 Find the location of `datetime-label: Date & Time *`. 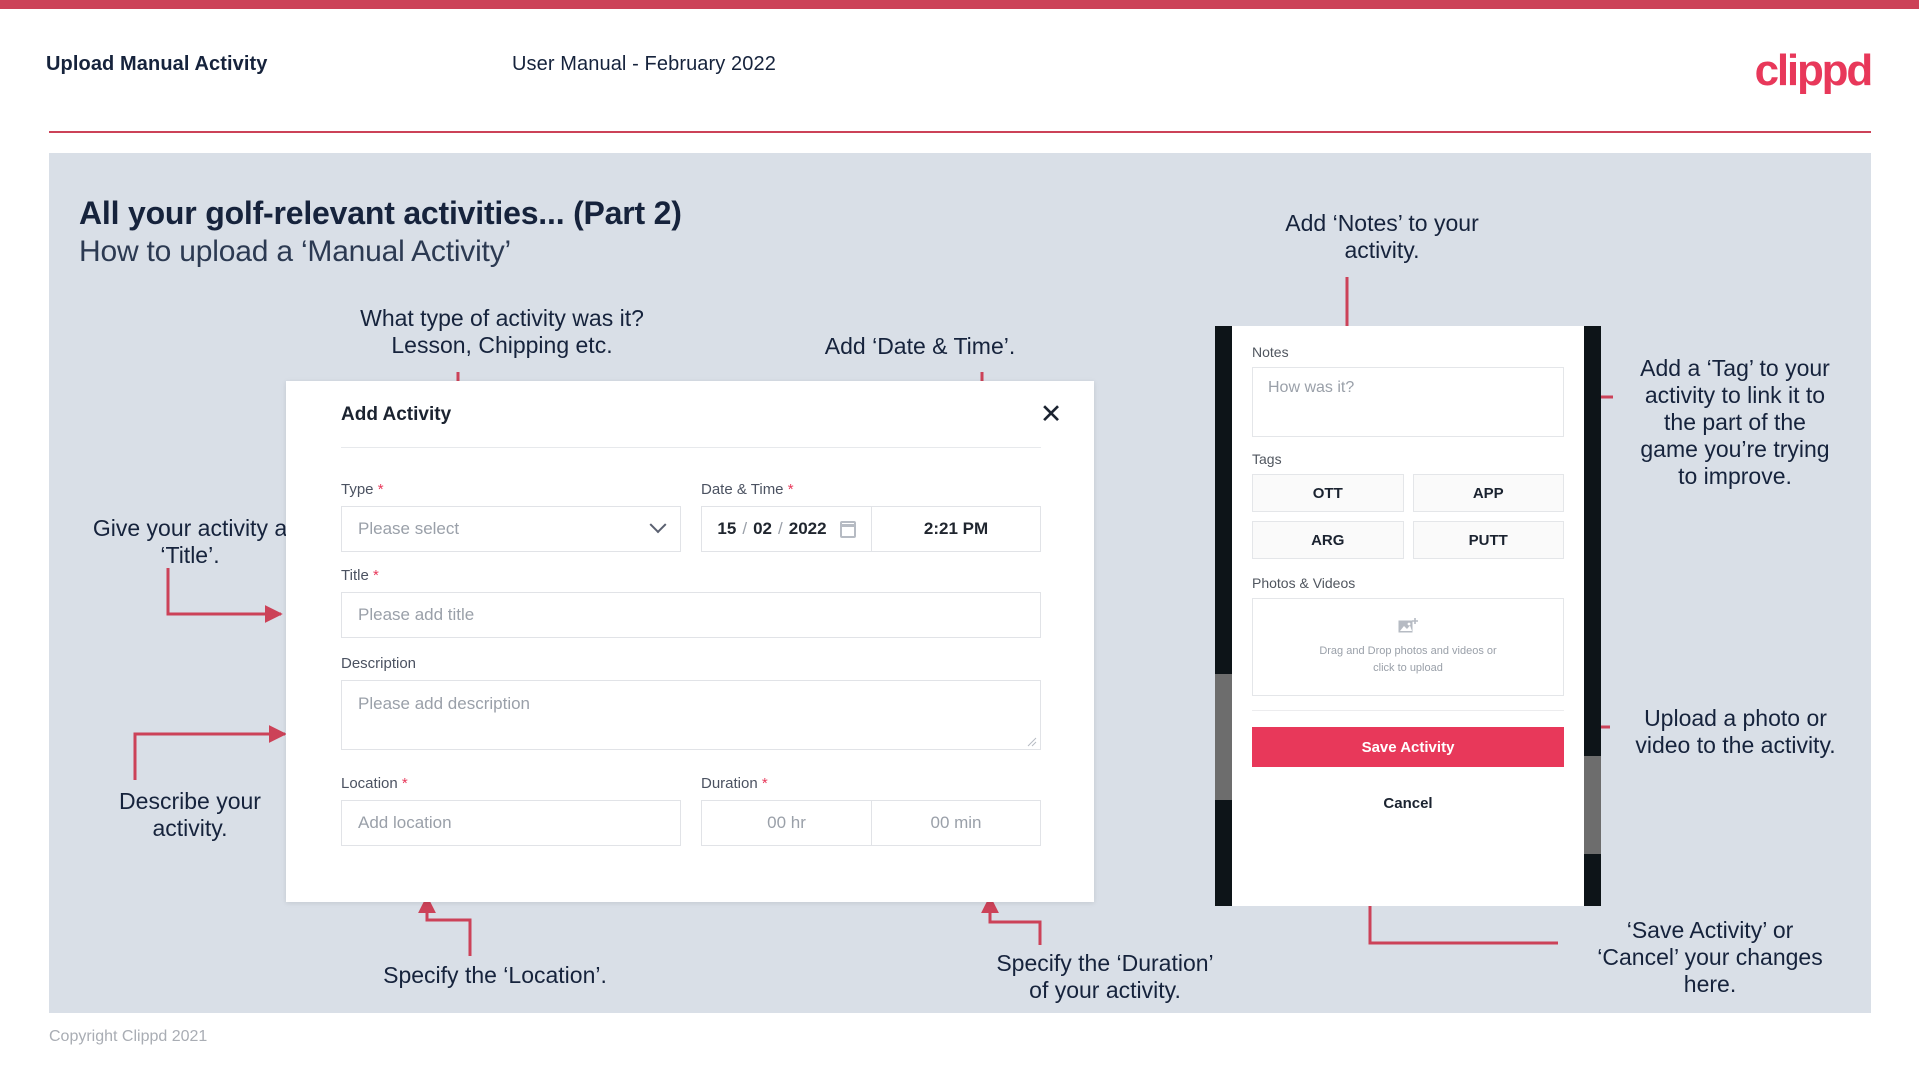

datetime-label: Date & Time * is located at coordinates (871, 489).